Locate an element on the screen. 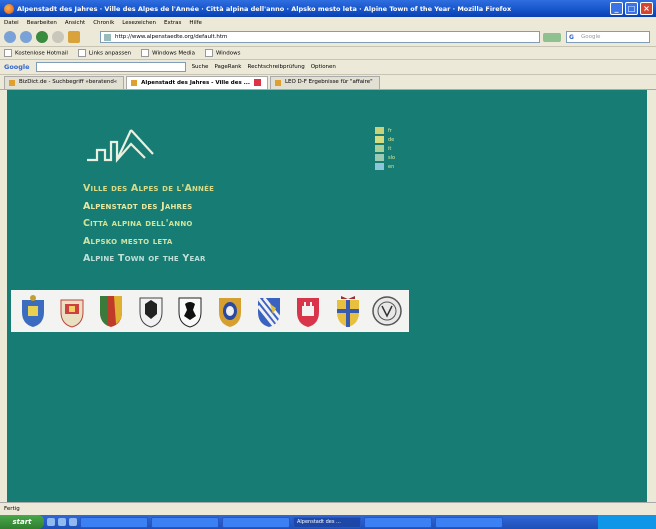  lang-code: de is located at coordinates (391, 139).